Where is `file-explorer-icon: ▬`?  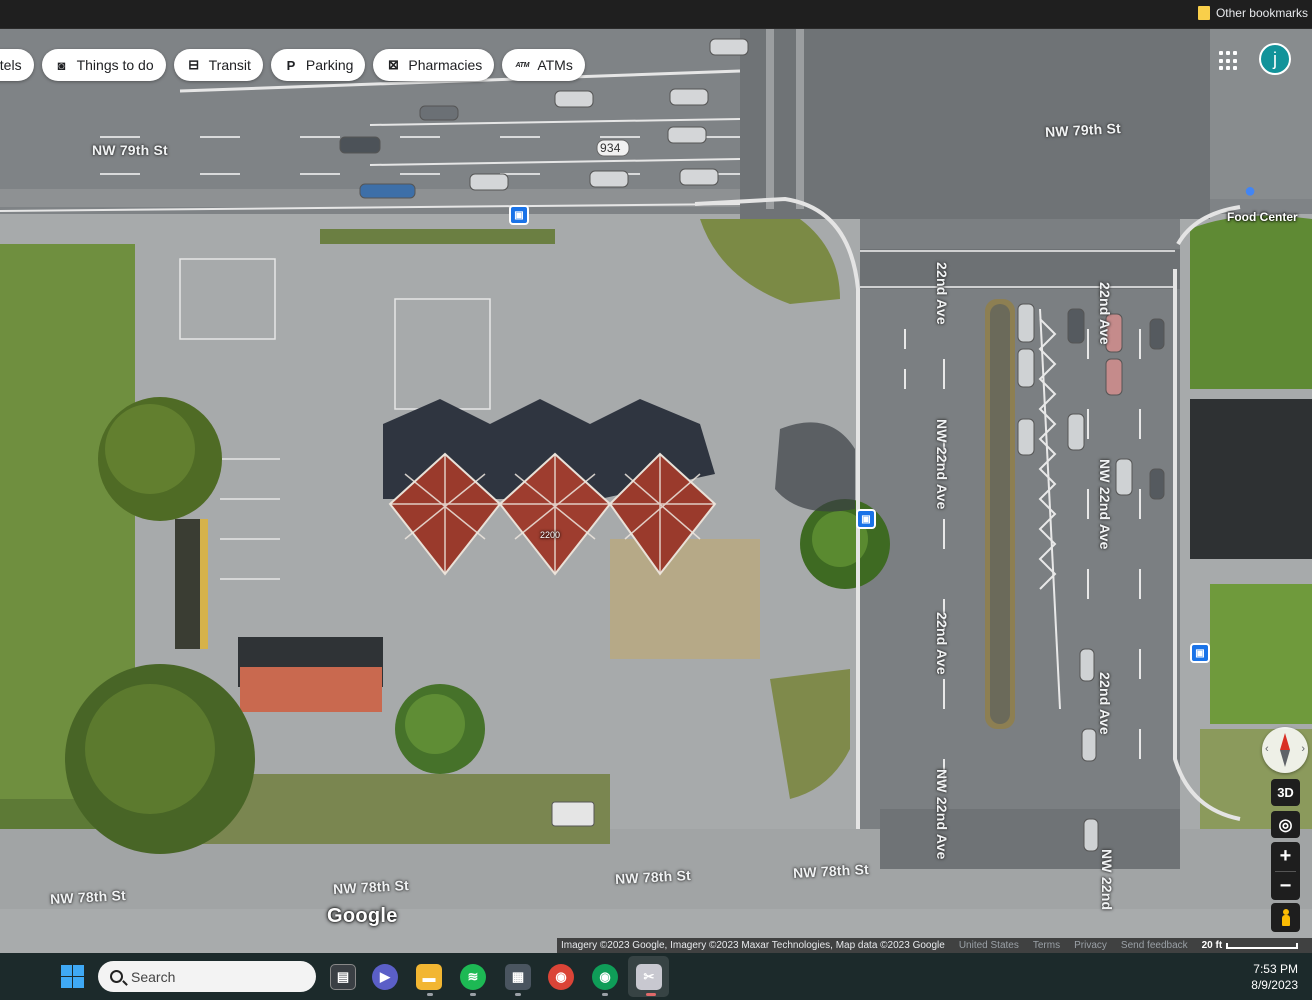 file-explorer-icon: ▬ is located at coordinates (429, 977).